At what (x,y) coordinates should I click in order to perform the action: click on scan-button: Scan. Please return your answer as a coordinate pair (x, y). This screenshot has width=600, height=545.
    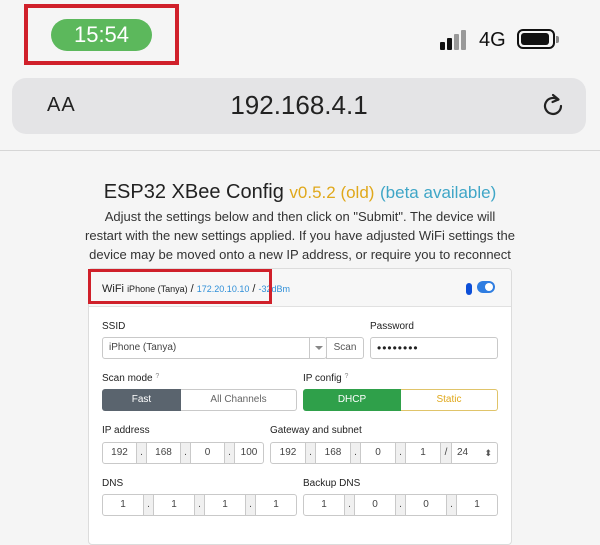
    Looking at the image, I should click on (345, 348).